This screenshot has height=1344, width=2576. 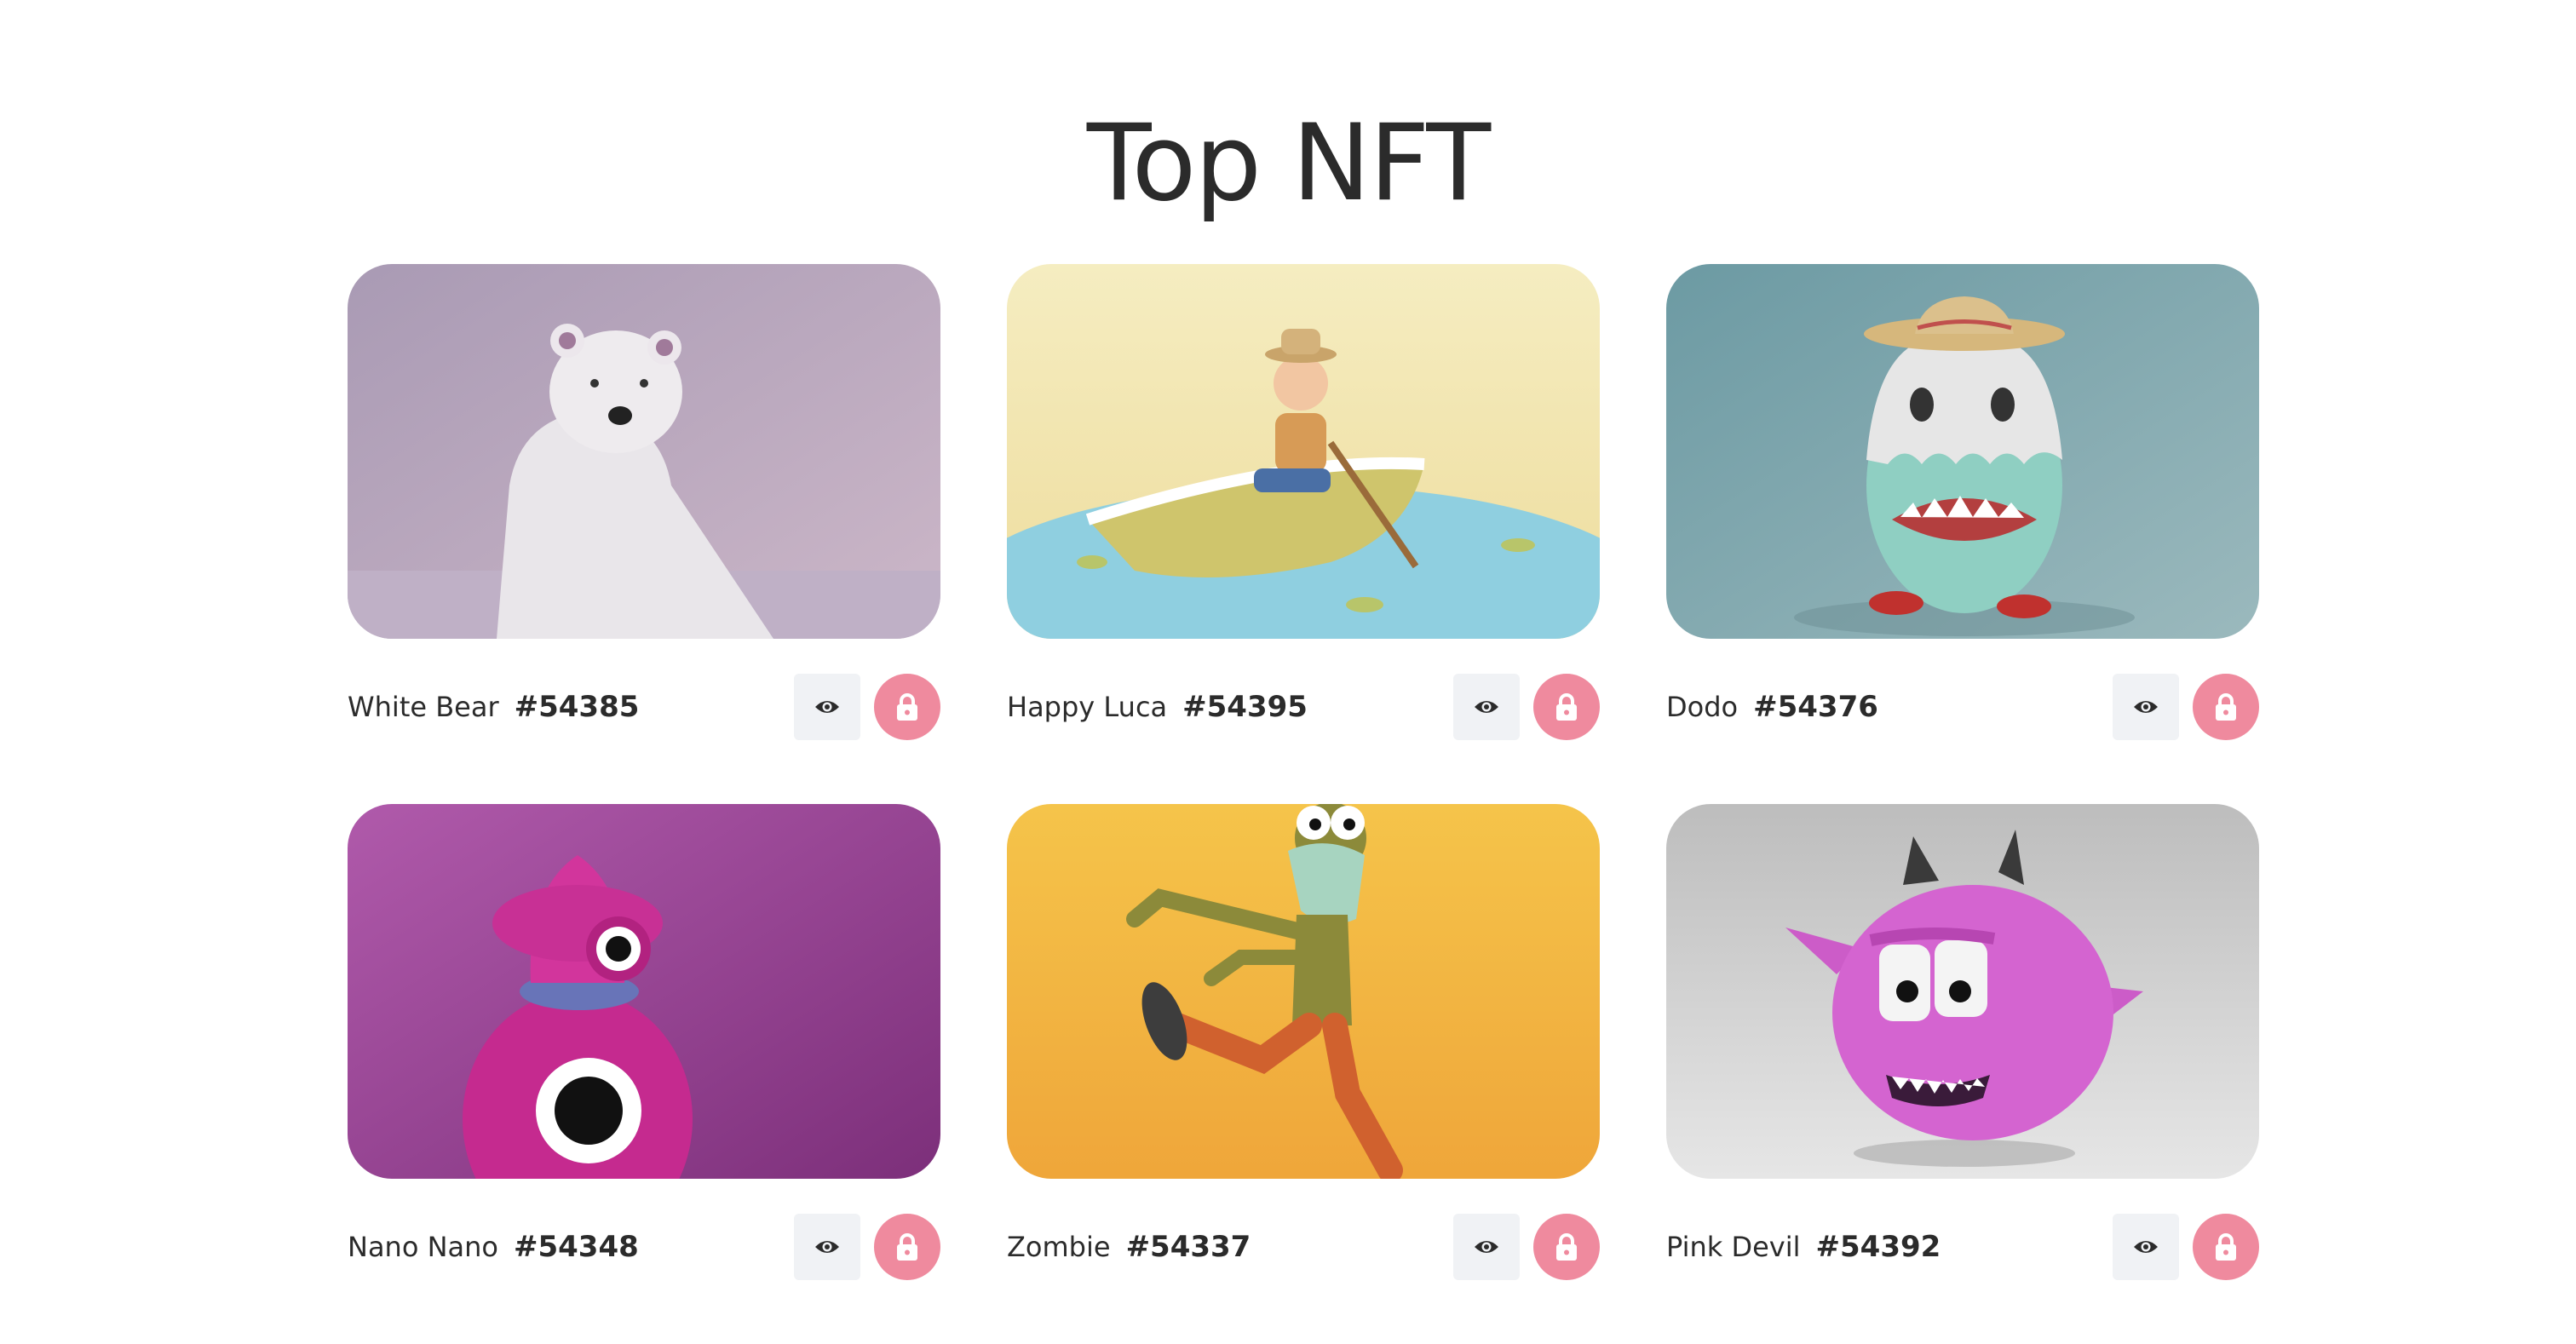 I want to click on nft-name: Happy Luca, so click(x=1087, y=707).